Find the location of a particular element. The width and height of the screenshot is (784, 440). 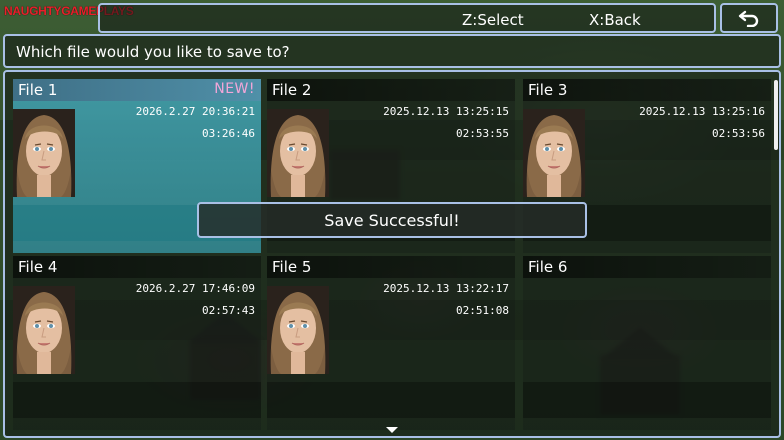

return-arrow-icon is located at coordinates (748, 18).